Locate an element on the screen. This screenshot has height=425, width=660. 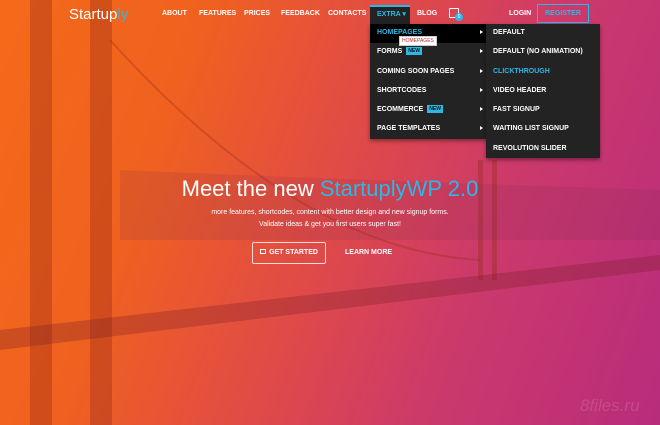
register-button: REGISTER is located at coordinates (563, 13).